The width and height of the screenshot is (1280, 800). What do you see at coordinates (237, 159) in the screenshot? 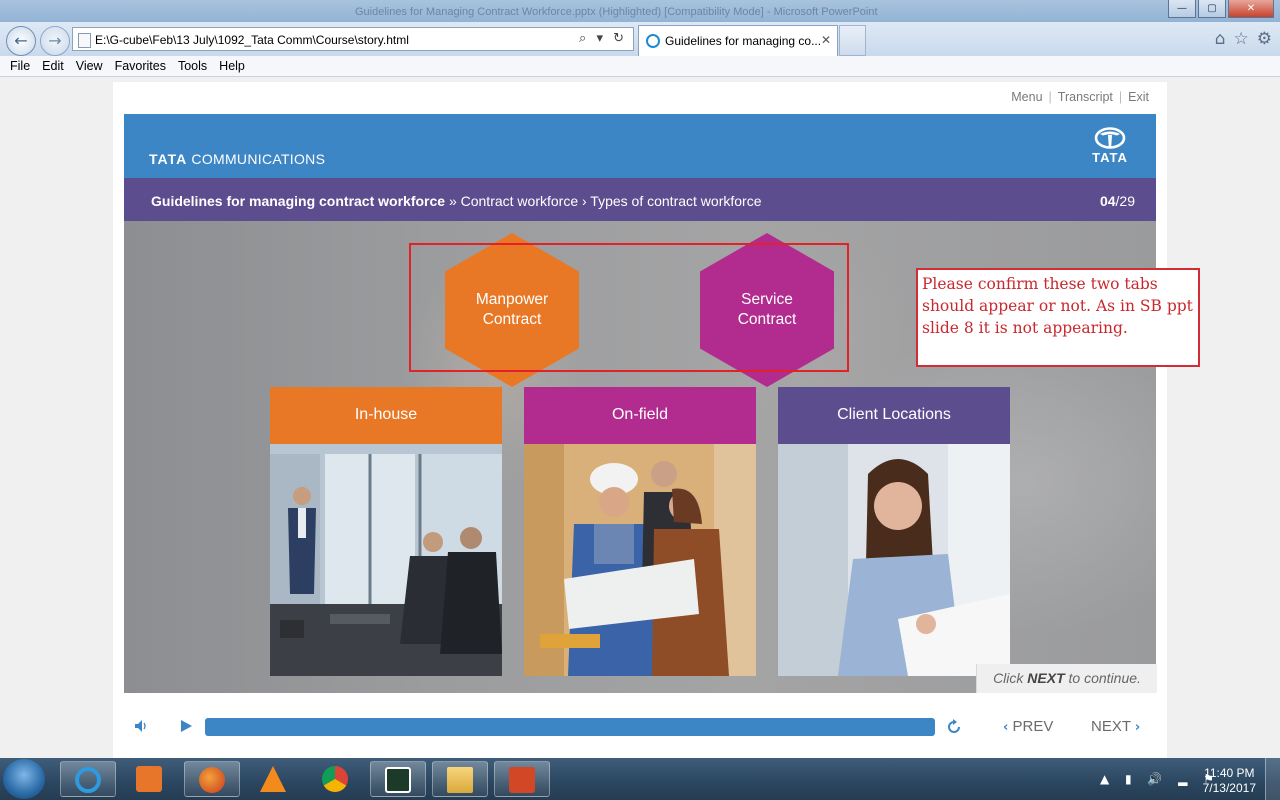
I see `brand-wordmark: TATA COMMUNICATIONS` at bounding box center [237, 159].